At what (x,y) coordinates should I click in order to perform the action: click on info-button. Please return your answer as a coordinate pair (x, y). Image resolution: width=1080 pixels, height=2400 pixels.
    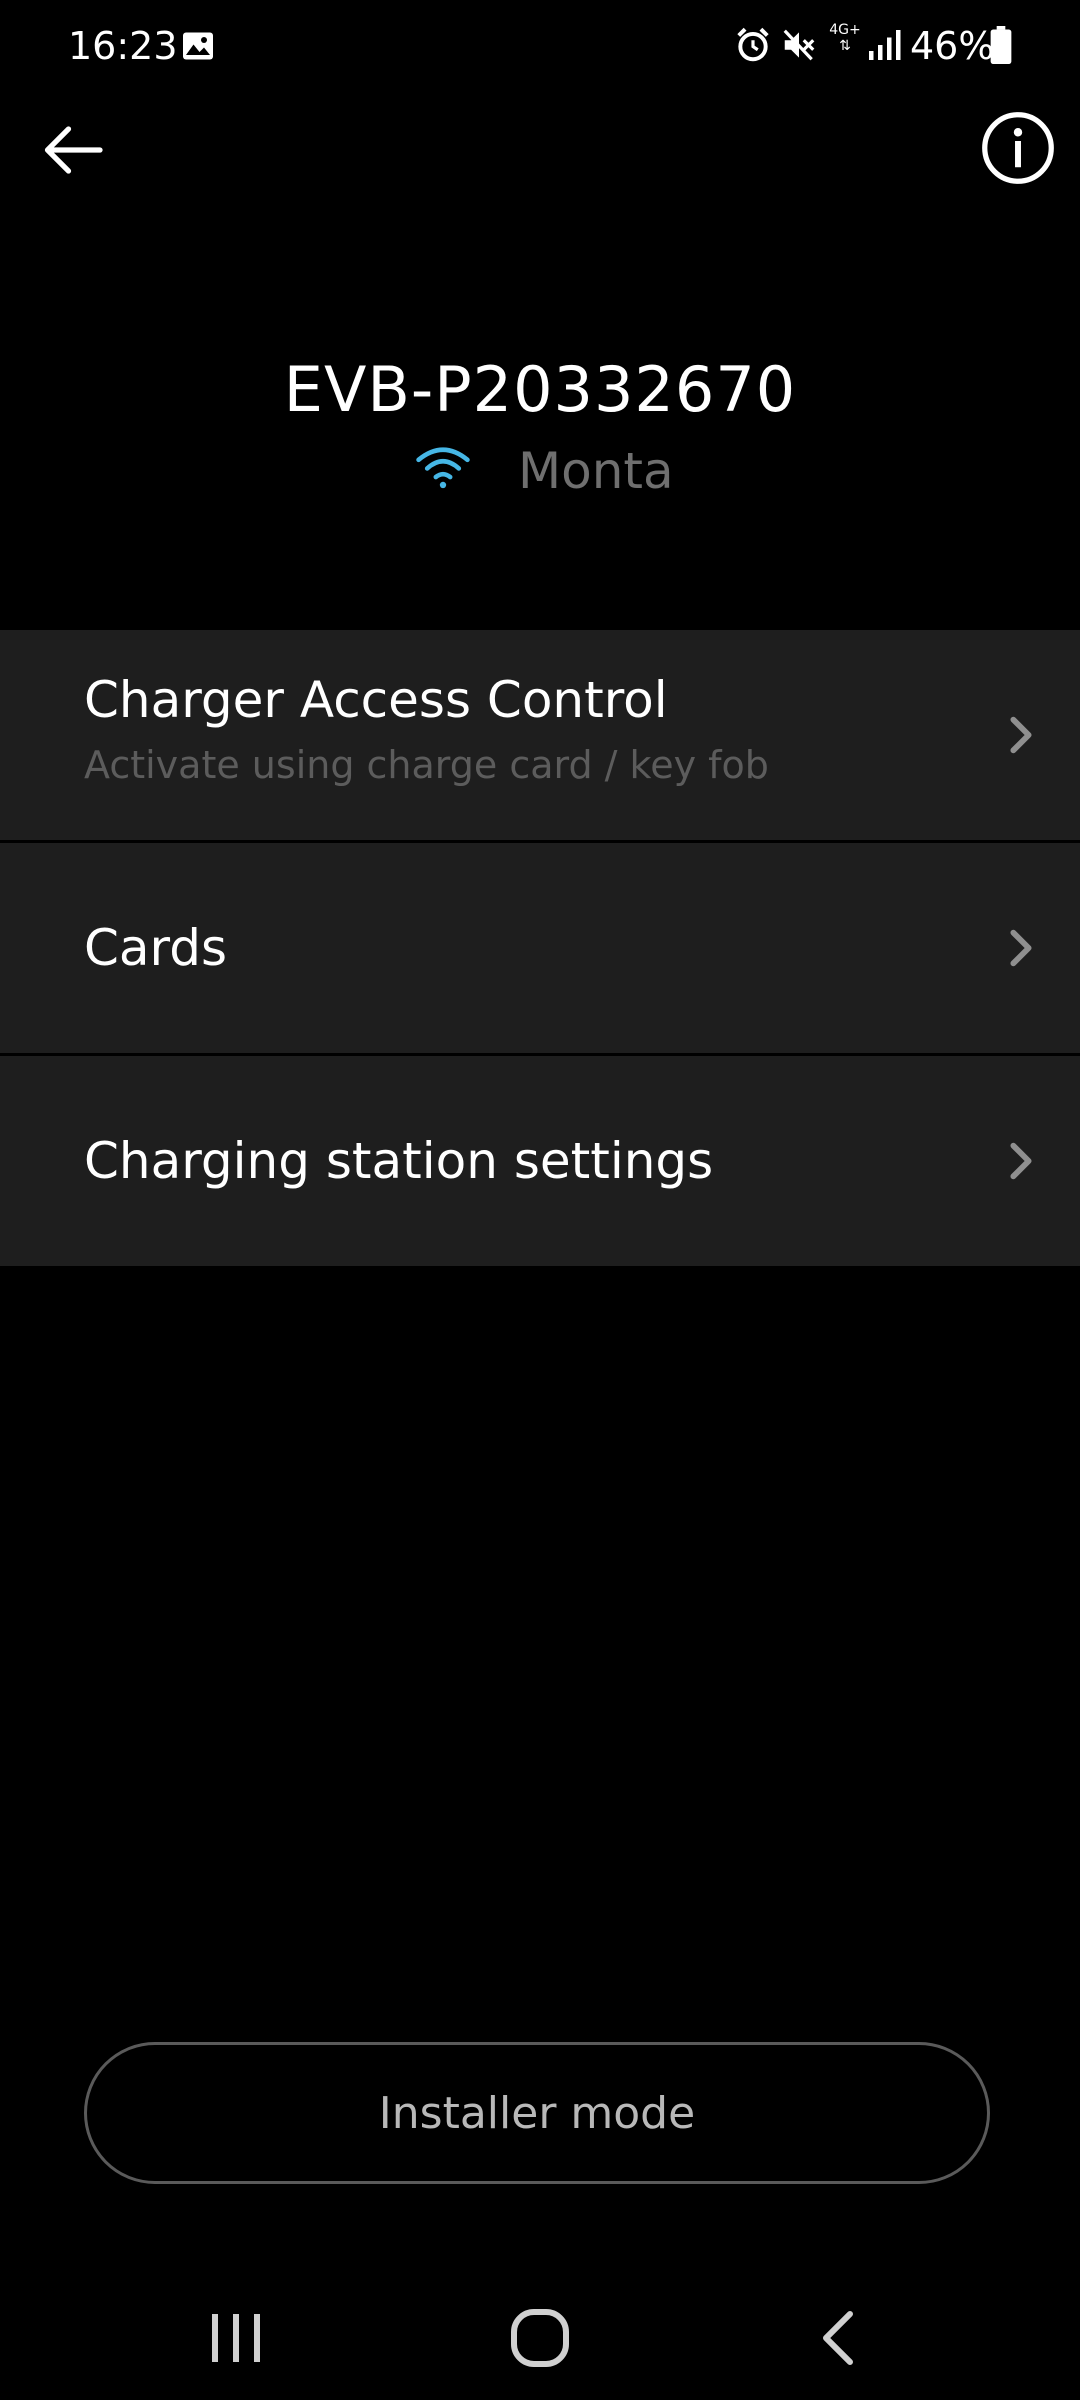
    Looking at the image, I should click on (1018, 148).